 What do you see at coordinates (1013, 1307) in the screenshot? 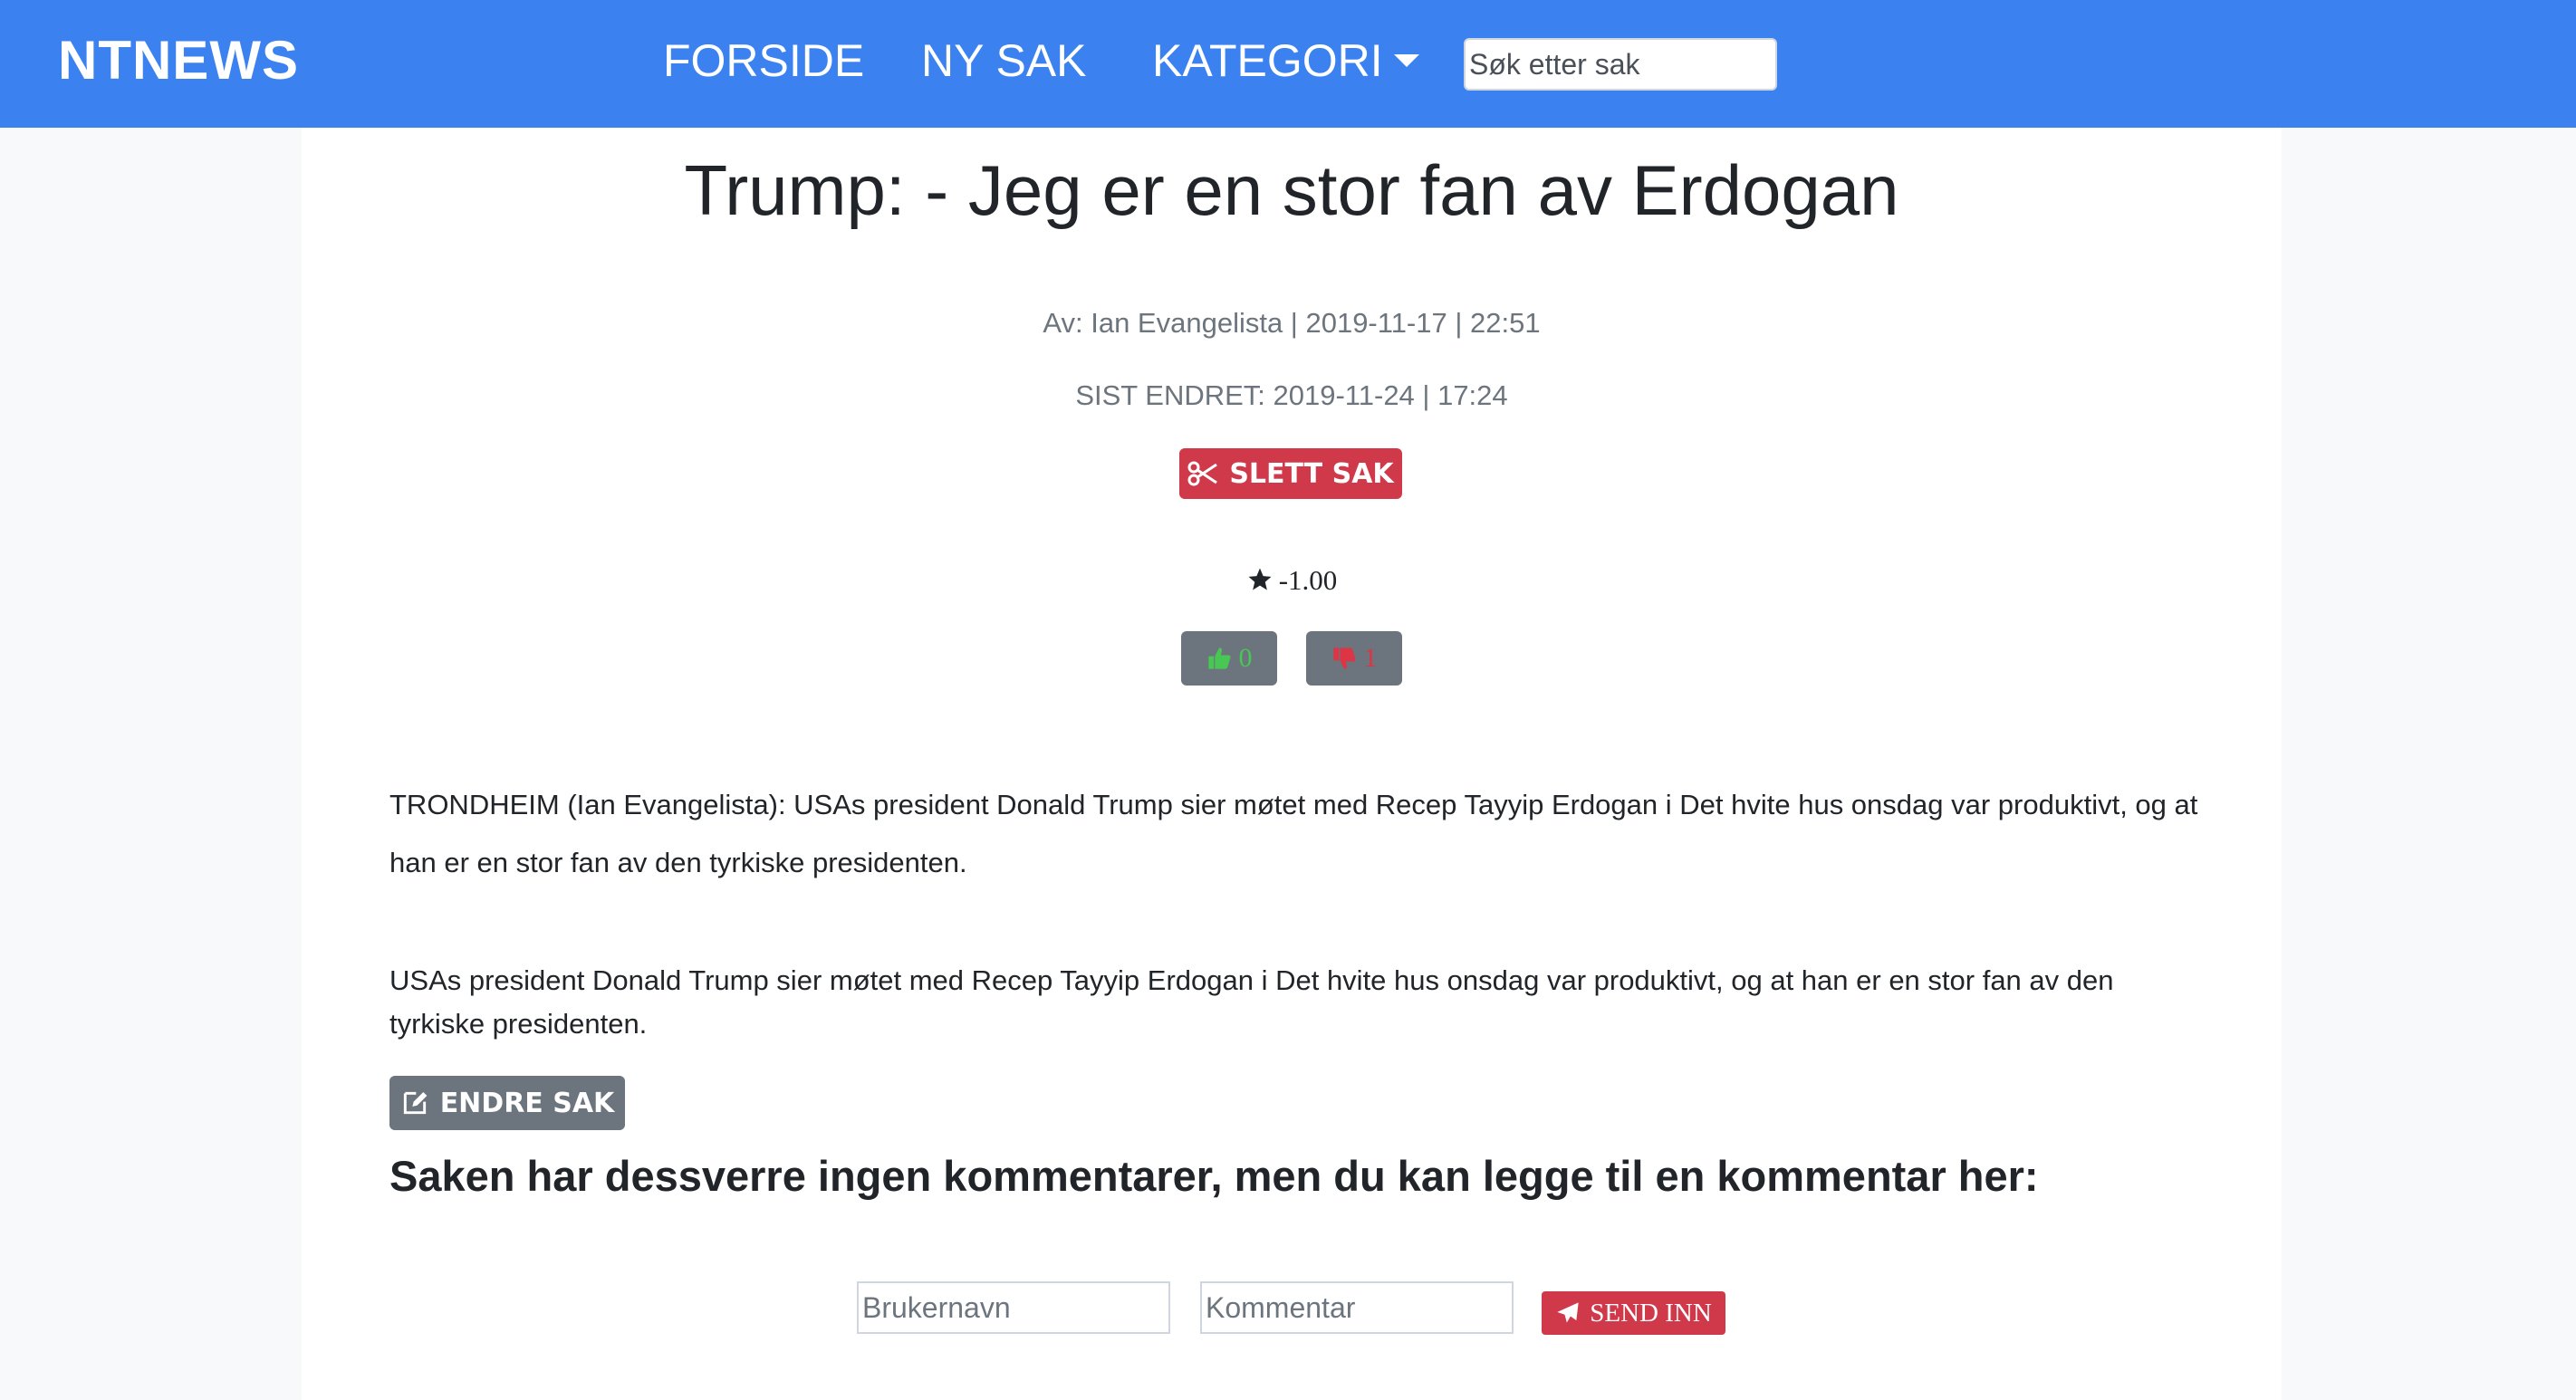
I see `username-field` at bounding box center [1013, 1307].